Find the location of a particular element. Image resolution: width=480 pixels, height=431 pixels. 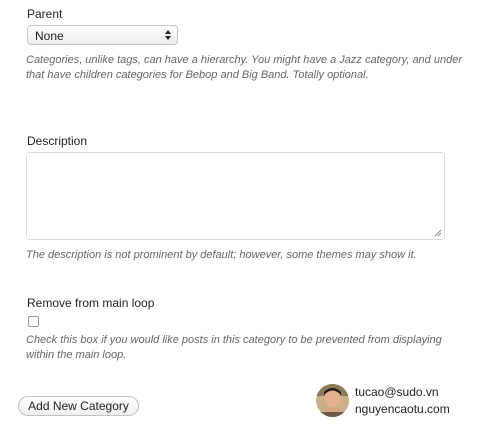

main-loop-checkbox is located at coordinates (33, 321).